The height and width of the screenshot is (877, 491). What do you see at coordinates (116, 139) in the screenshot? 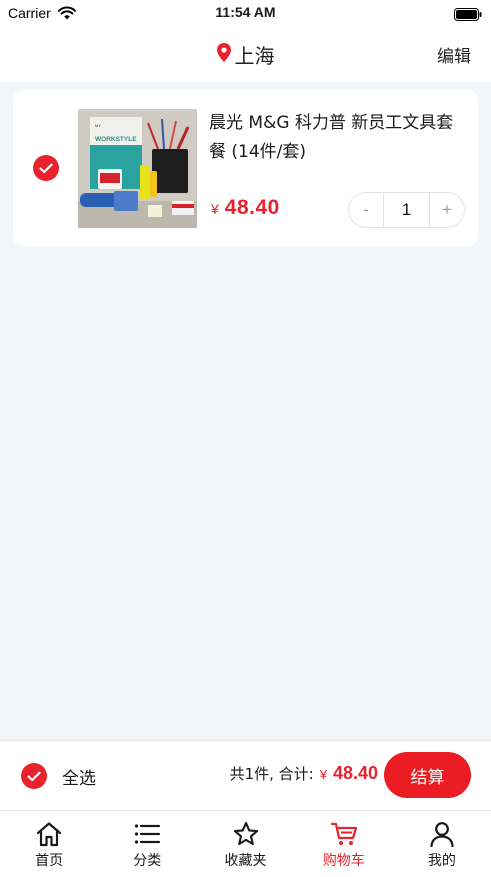
I see `product-image-text: WORKSTYLE` at bounding box center [116, 139].